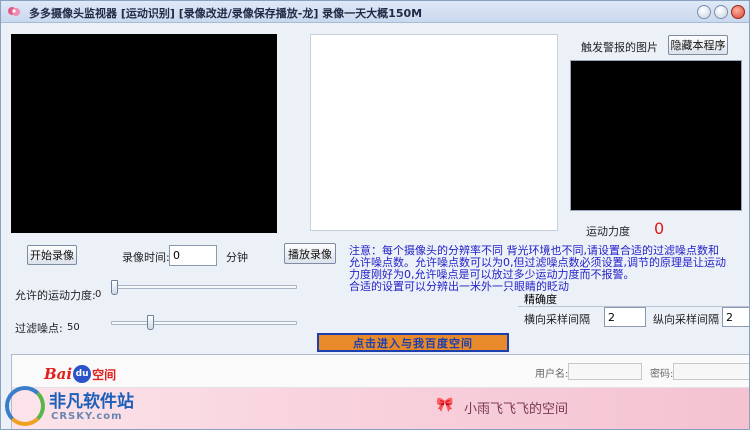 Image resolution: width=750 pixels, height=430 pixels. What do you see at coordinates (540, 299) in the screenshot?
I see `precision-title: 精确度` at bounding box center [540, 299].